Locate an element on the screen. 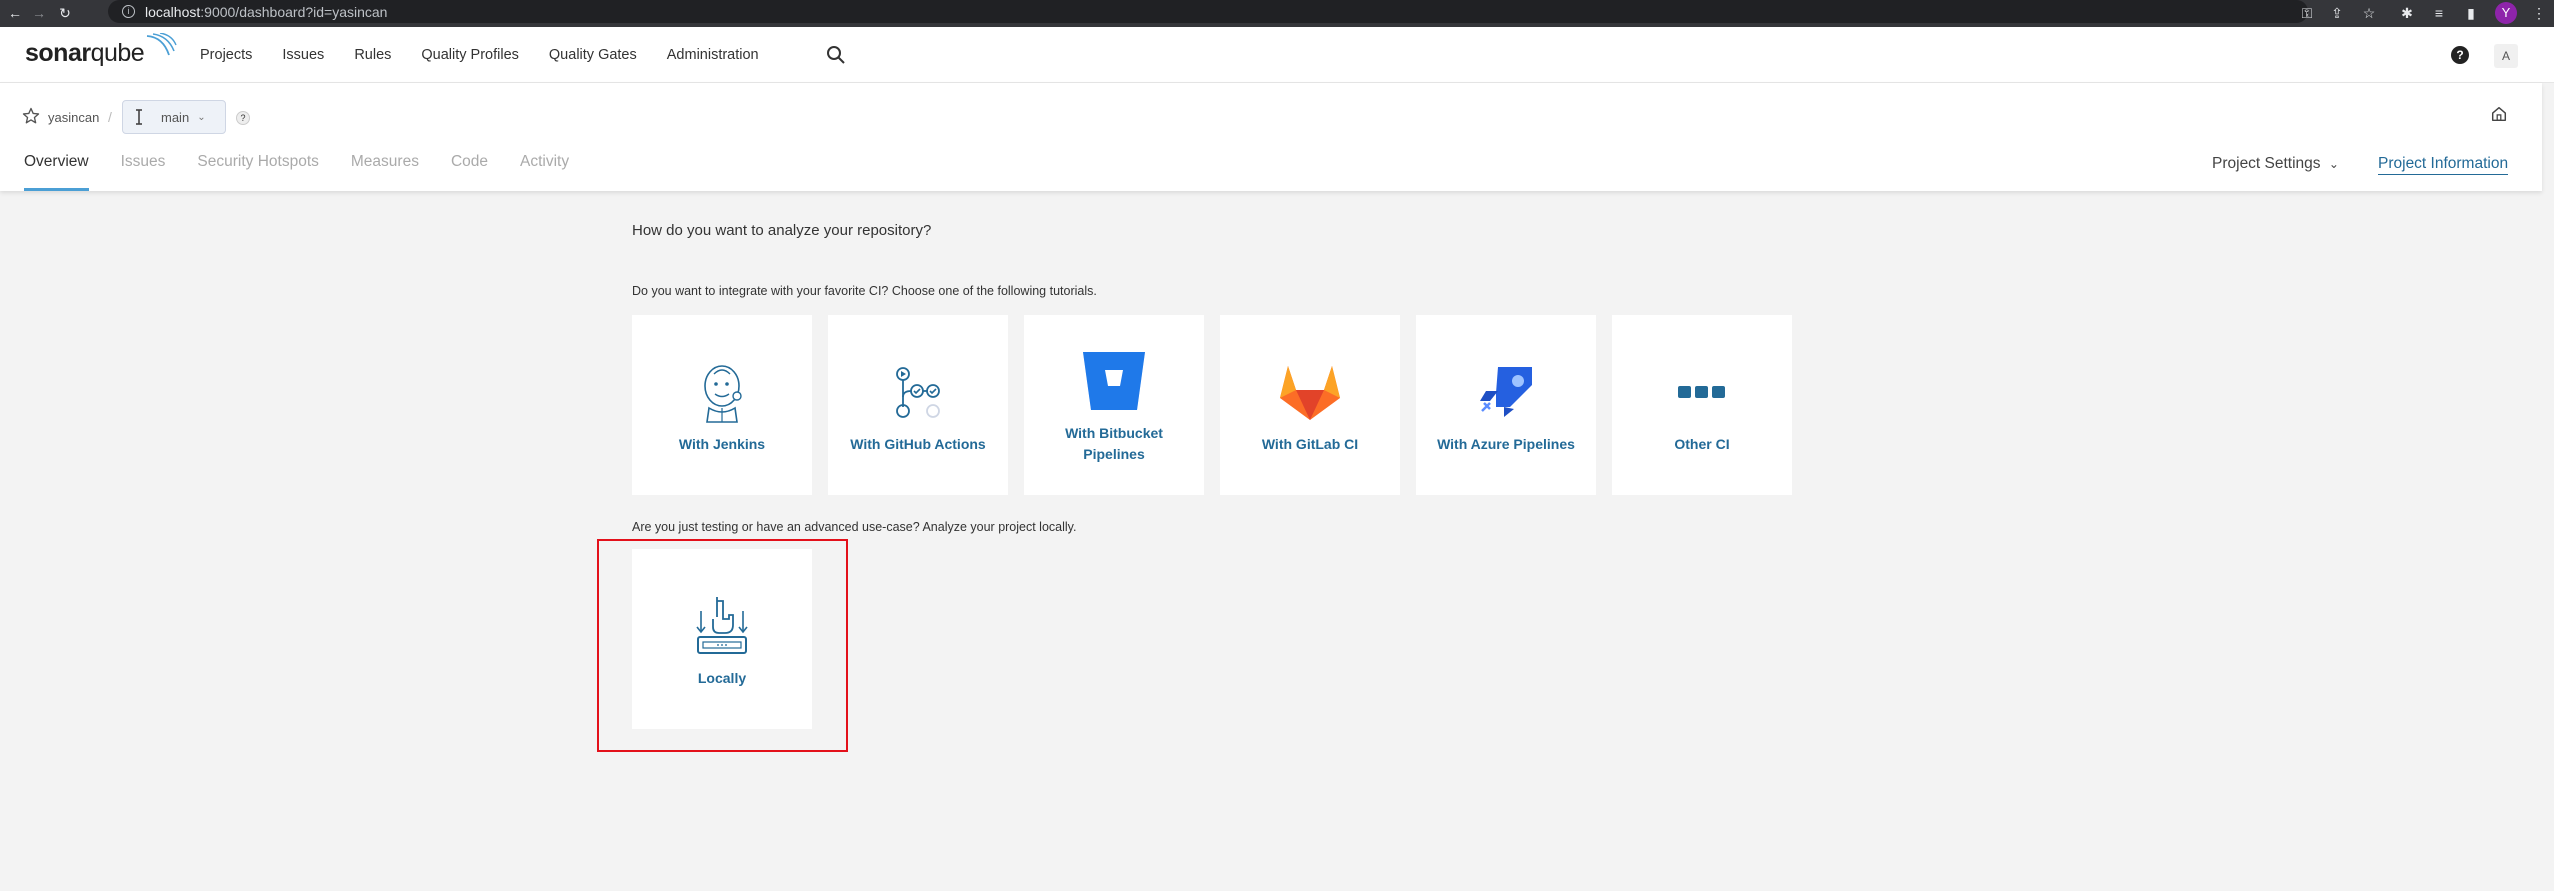 Image resolution: width=2554 pixels, height=891 pixels. forward-arrow-icon: → is located at coordinates (39, 13).